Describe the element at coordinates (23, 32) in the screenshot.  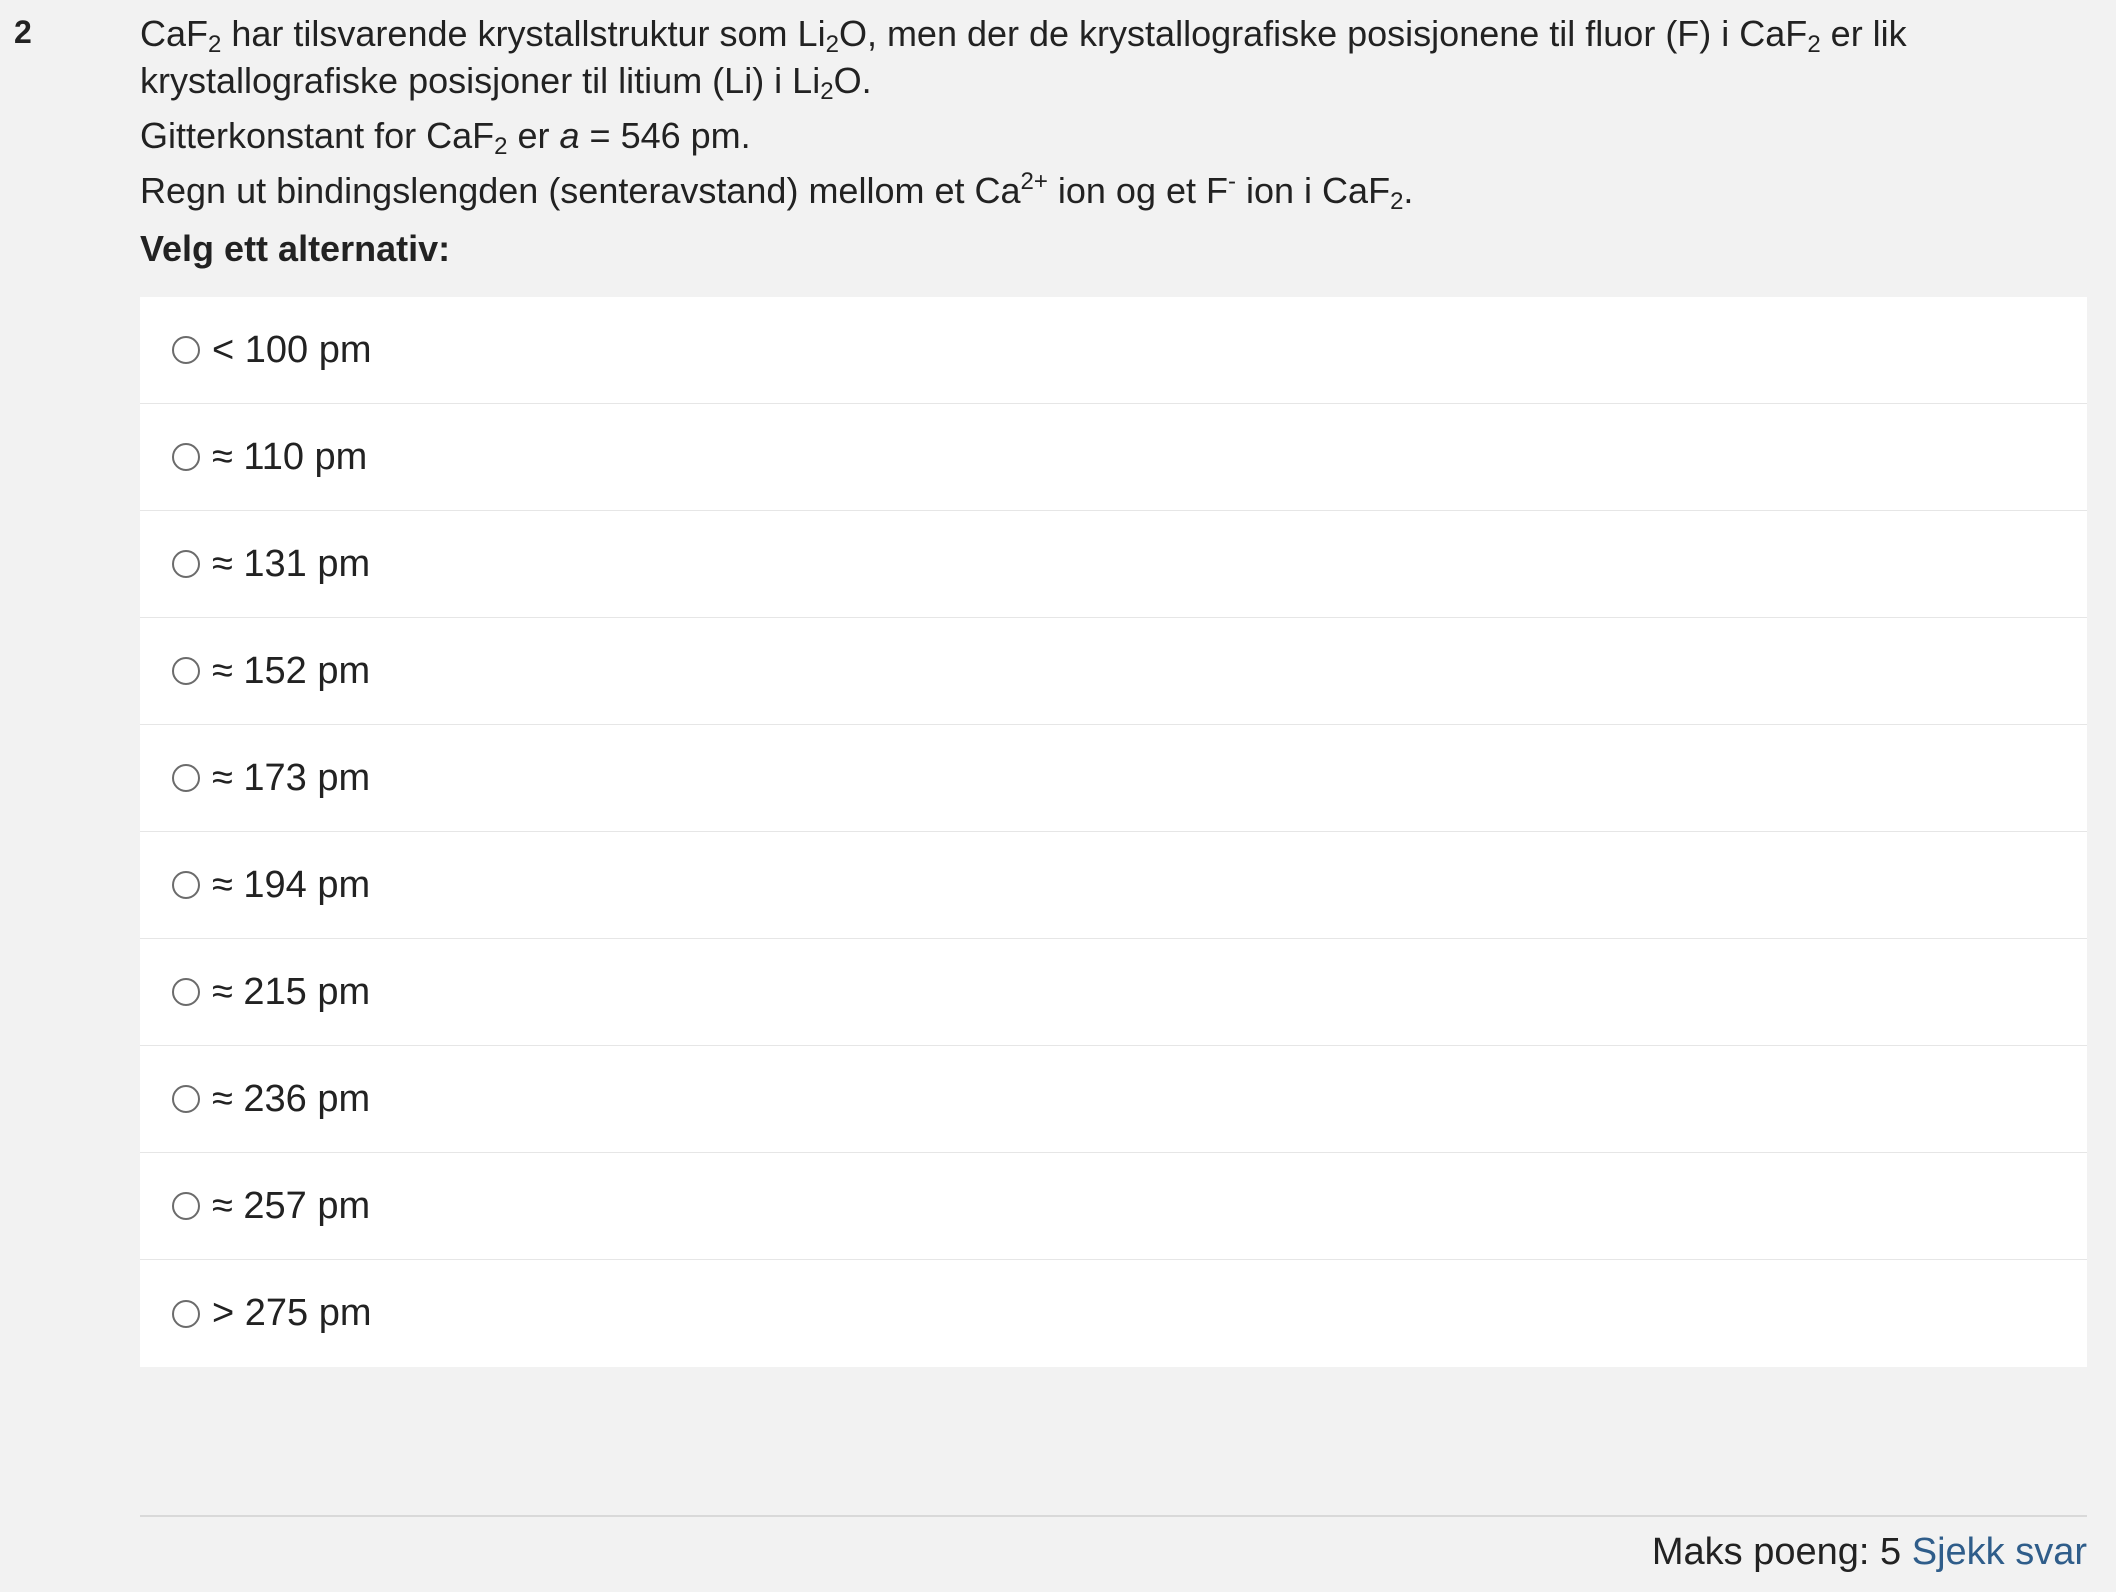
I see `question-number: 2` at that location.